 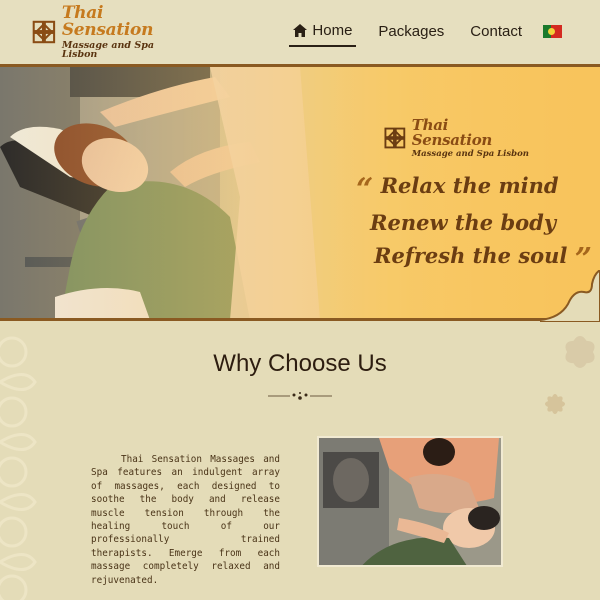 I want to click on home-icon, so click(x=300, y=30).